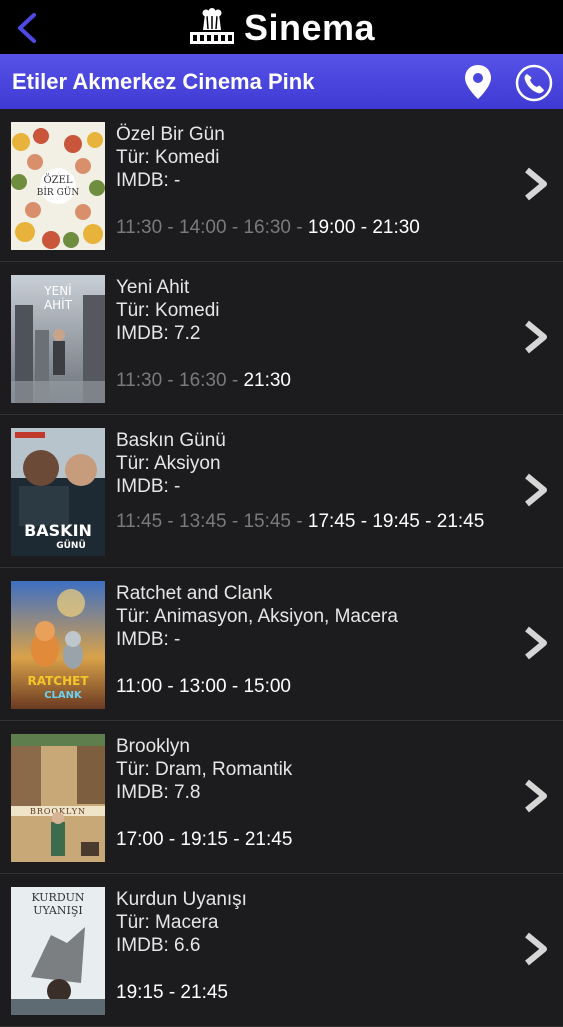  Describe the element at coordinates (363, 227) in the screenshot. I see `upcoming-showtimes: 19:00 - 21:30` at that location.